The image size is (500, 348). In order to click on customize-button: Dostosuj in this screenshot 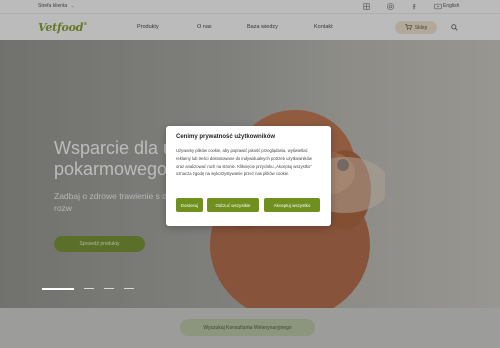, I will do `click(189, 205)`.